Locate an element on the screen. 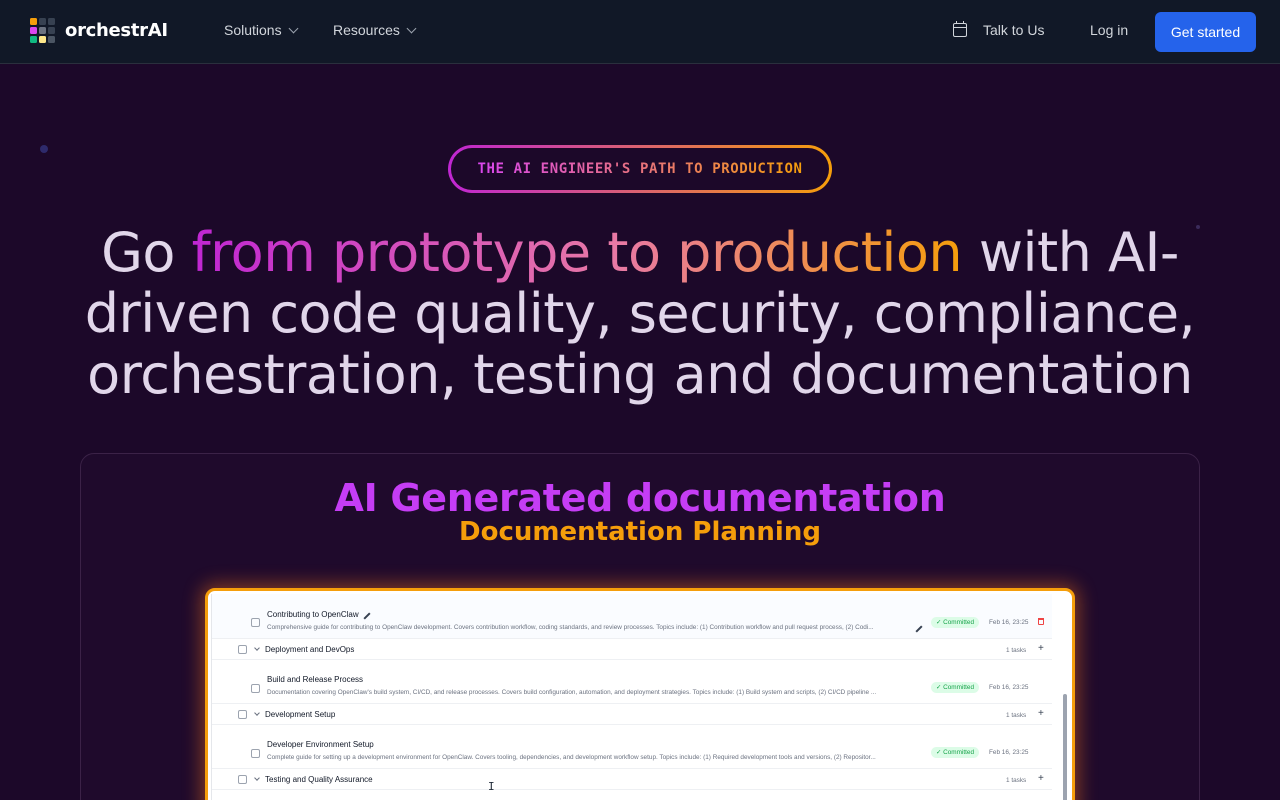 The width and height of the screenshot is (1280, 800). nav-solutions-dropdown: Solutions is located at coordinates (261, 30).